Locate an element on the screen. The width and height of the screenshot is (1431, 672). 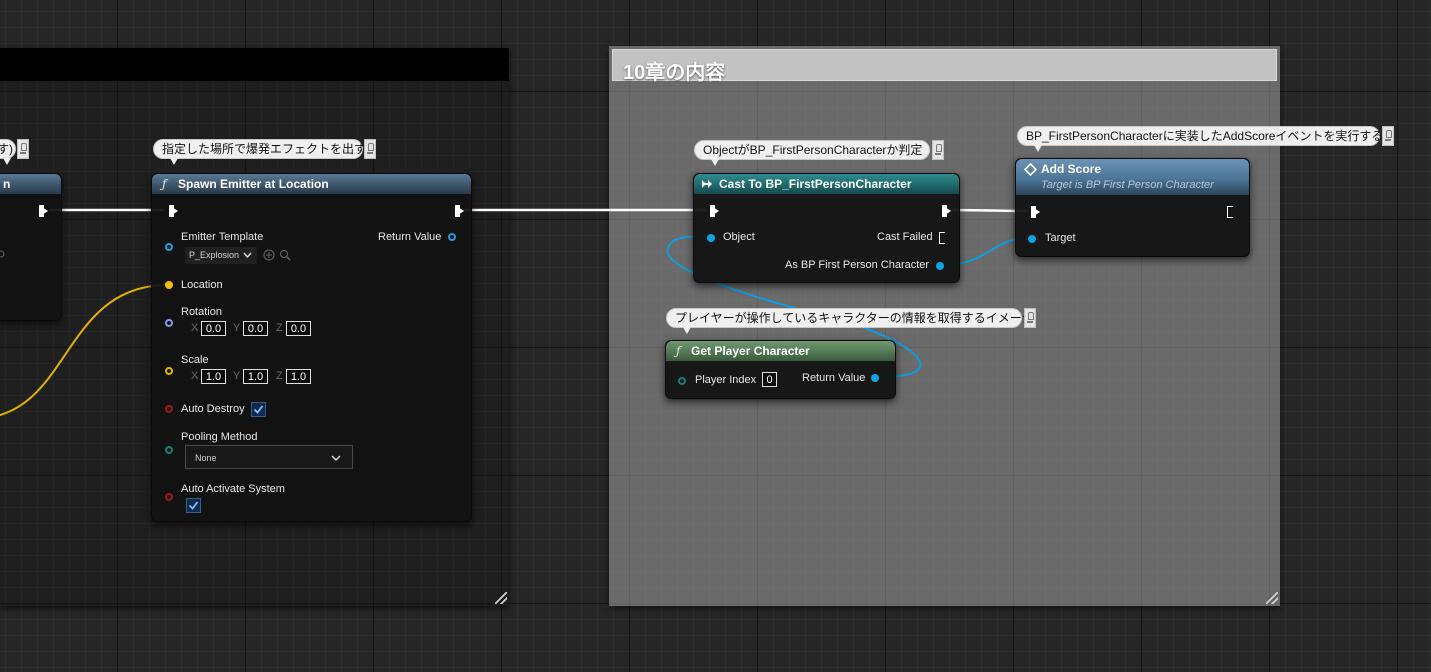
get-player-title: Get Player Character is located at coordinates (780, 351).